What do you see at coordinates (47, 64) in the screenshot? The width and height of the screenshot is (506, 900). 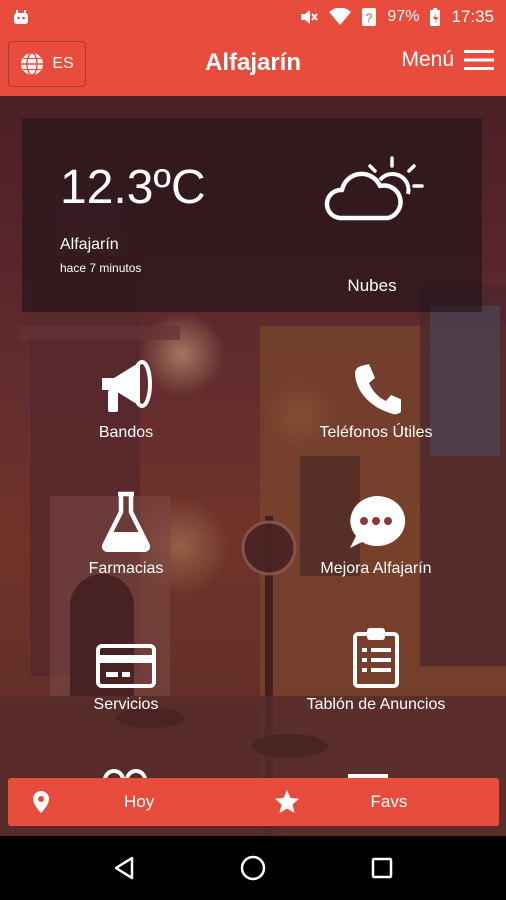 I see `language-button: ES` at bounding box center [47, 64].